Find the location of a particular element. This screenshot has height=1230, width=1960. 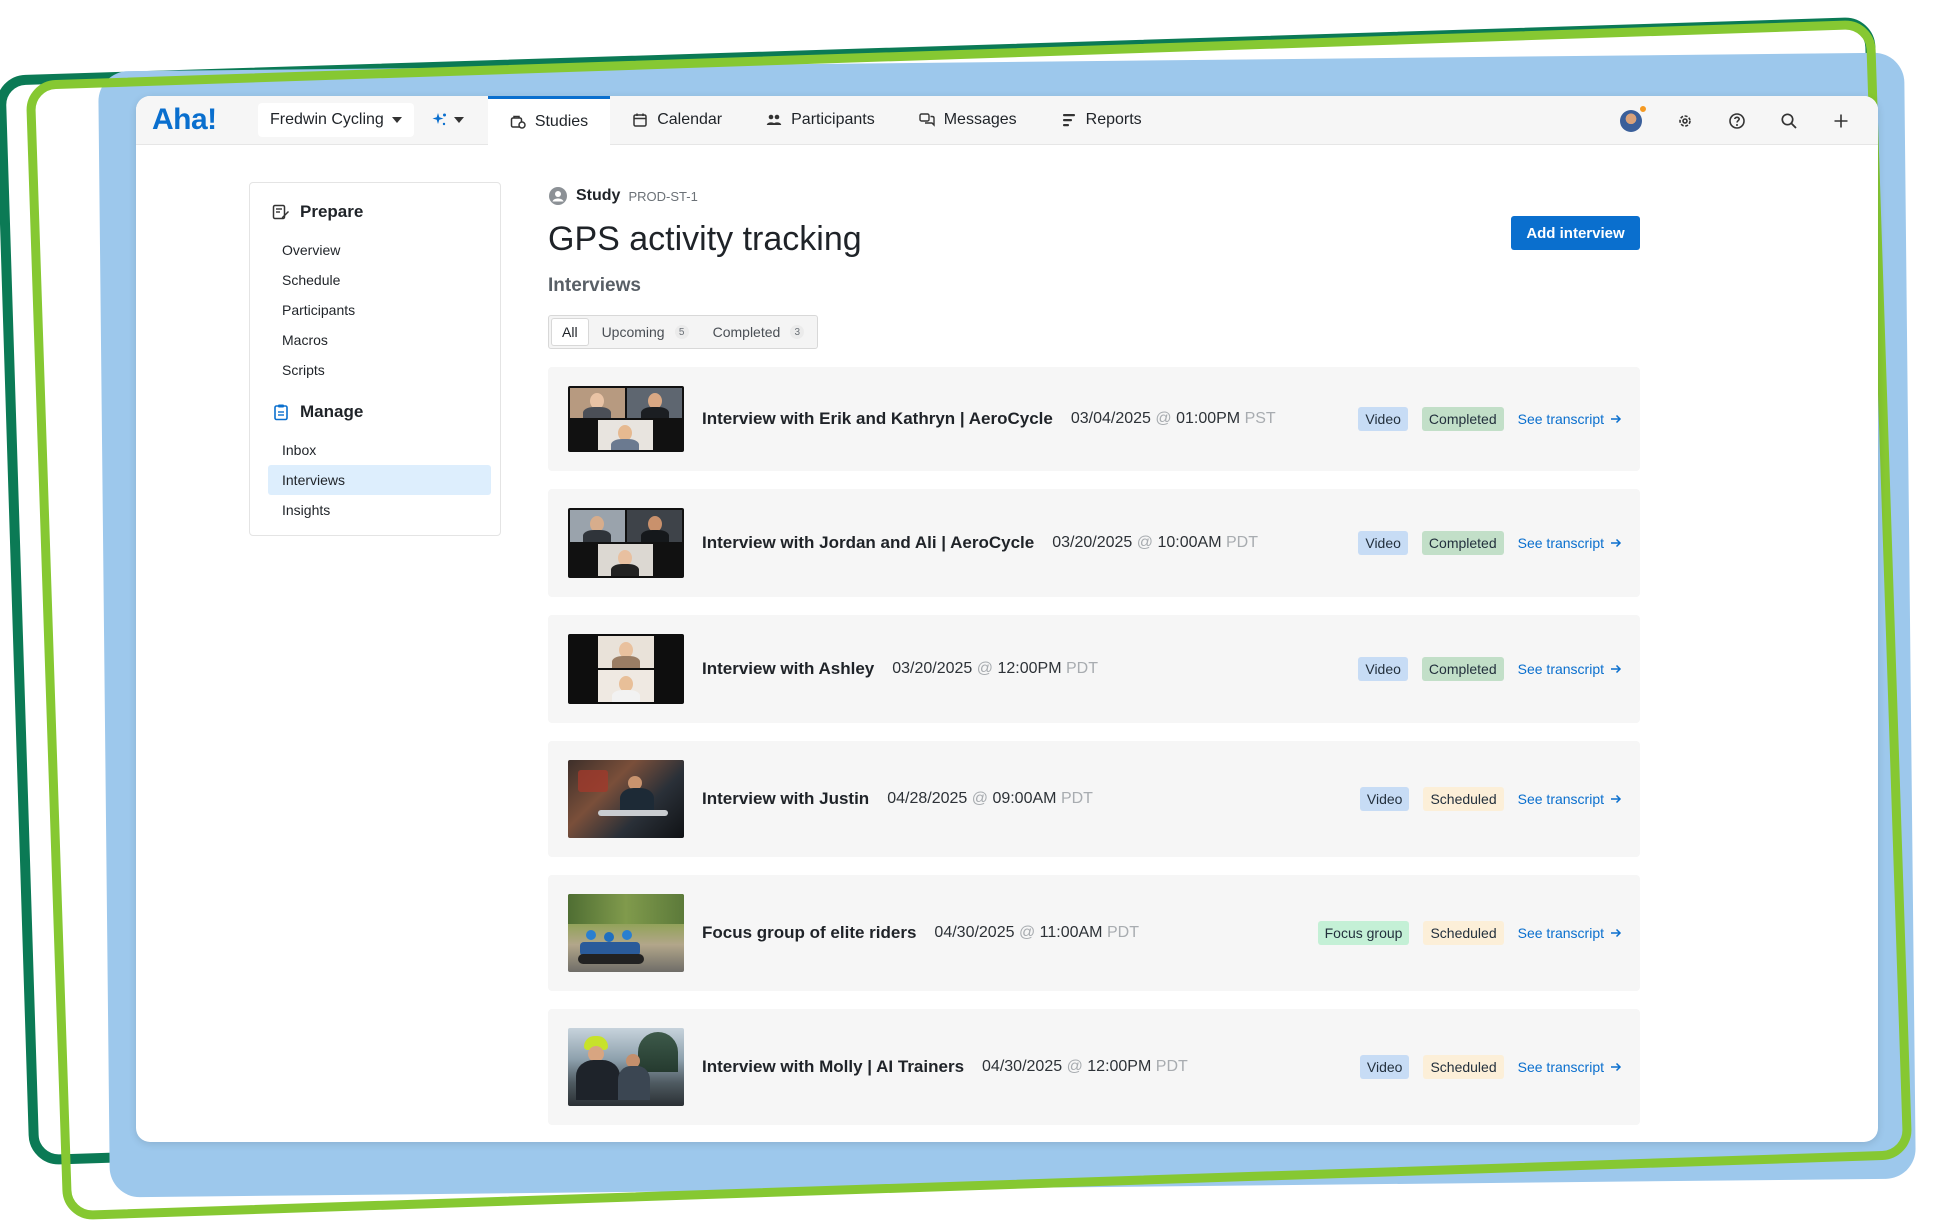

interview-title: Interview with Ashley is located at coordinates (788, 669).